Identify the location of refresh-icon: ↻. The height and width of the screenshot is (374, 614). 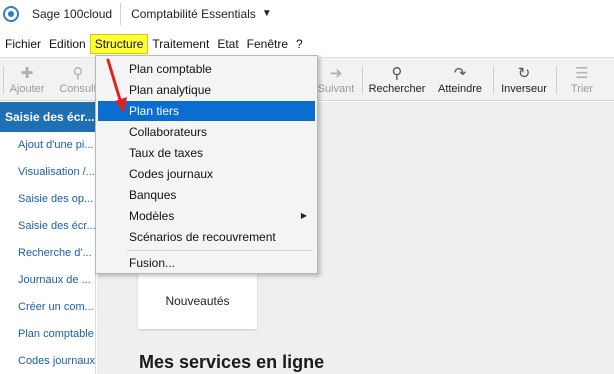
(524, 73).